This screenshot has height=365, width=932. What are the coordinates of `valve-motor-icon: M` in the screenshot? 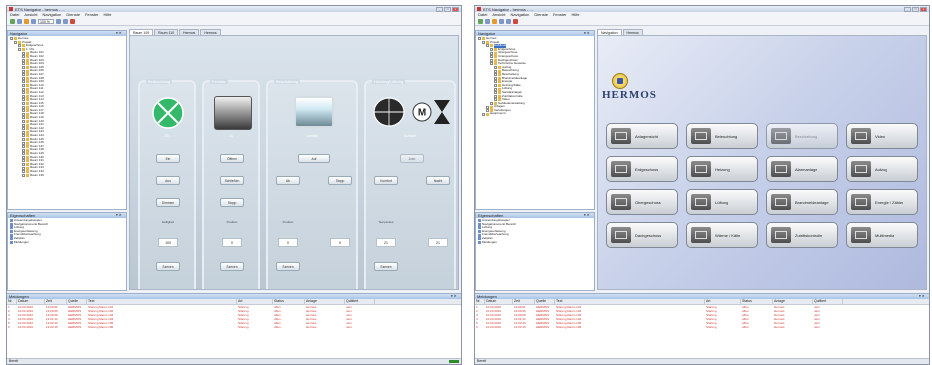 It's located at (432, 112).